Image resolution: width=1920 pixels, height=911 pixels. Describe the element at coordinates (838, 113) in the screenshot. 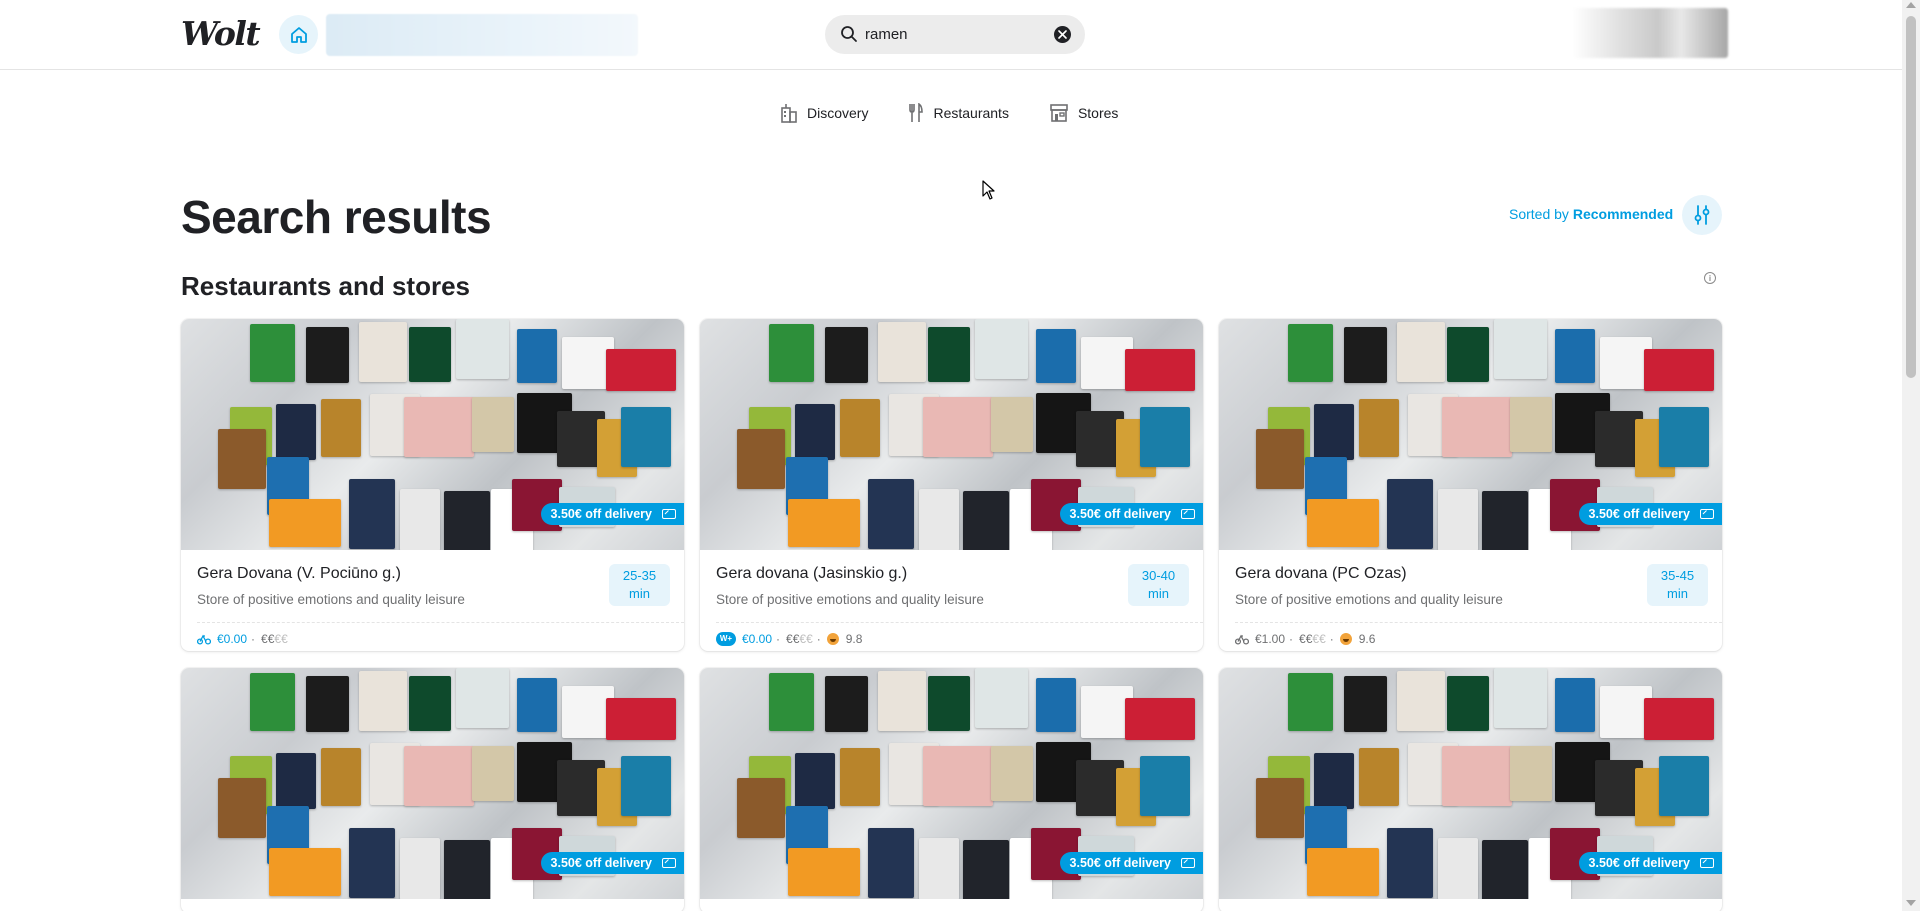

I see `tab-discovery-label: Discovery` at that location.